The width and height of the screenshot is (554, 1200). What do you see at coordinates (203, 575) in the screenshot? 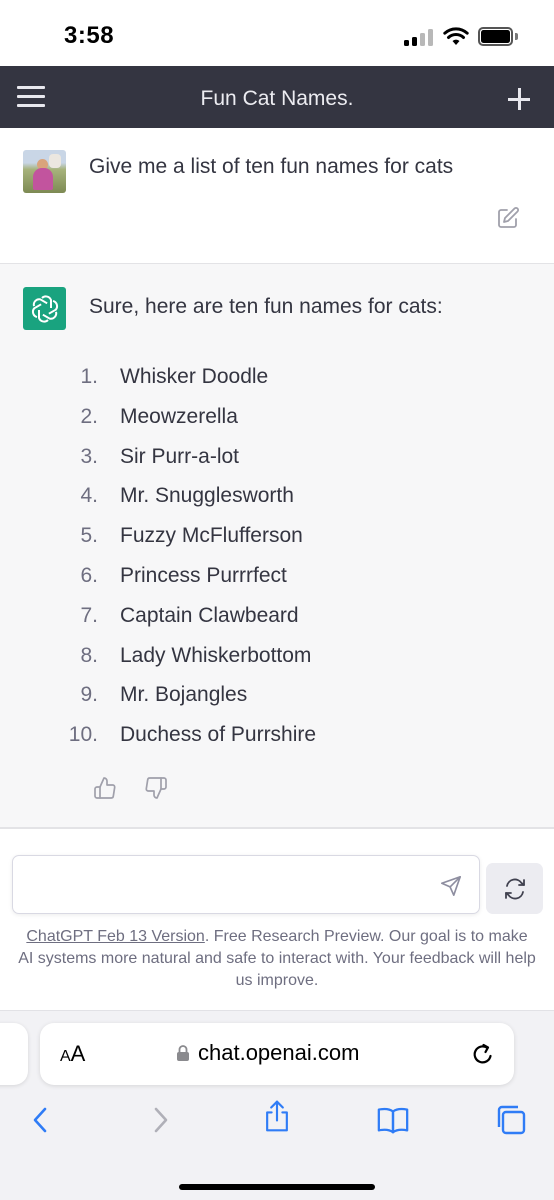
I see `cat-name: Princess Purrrfect` at bounding box center [203, 575].